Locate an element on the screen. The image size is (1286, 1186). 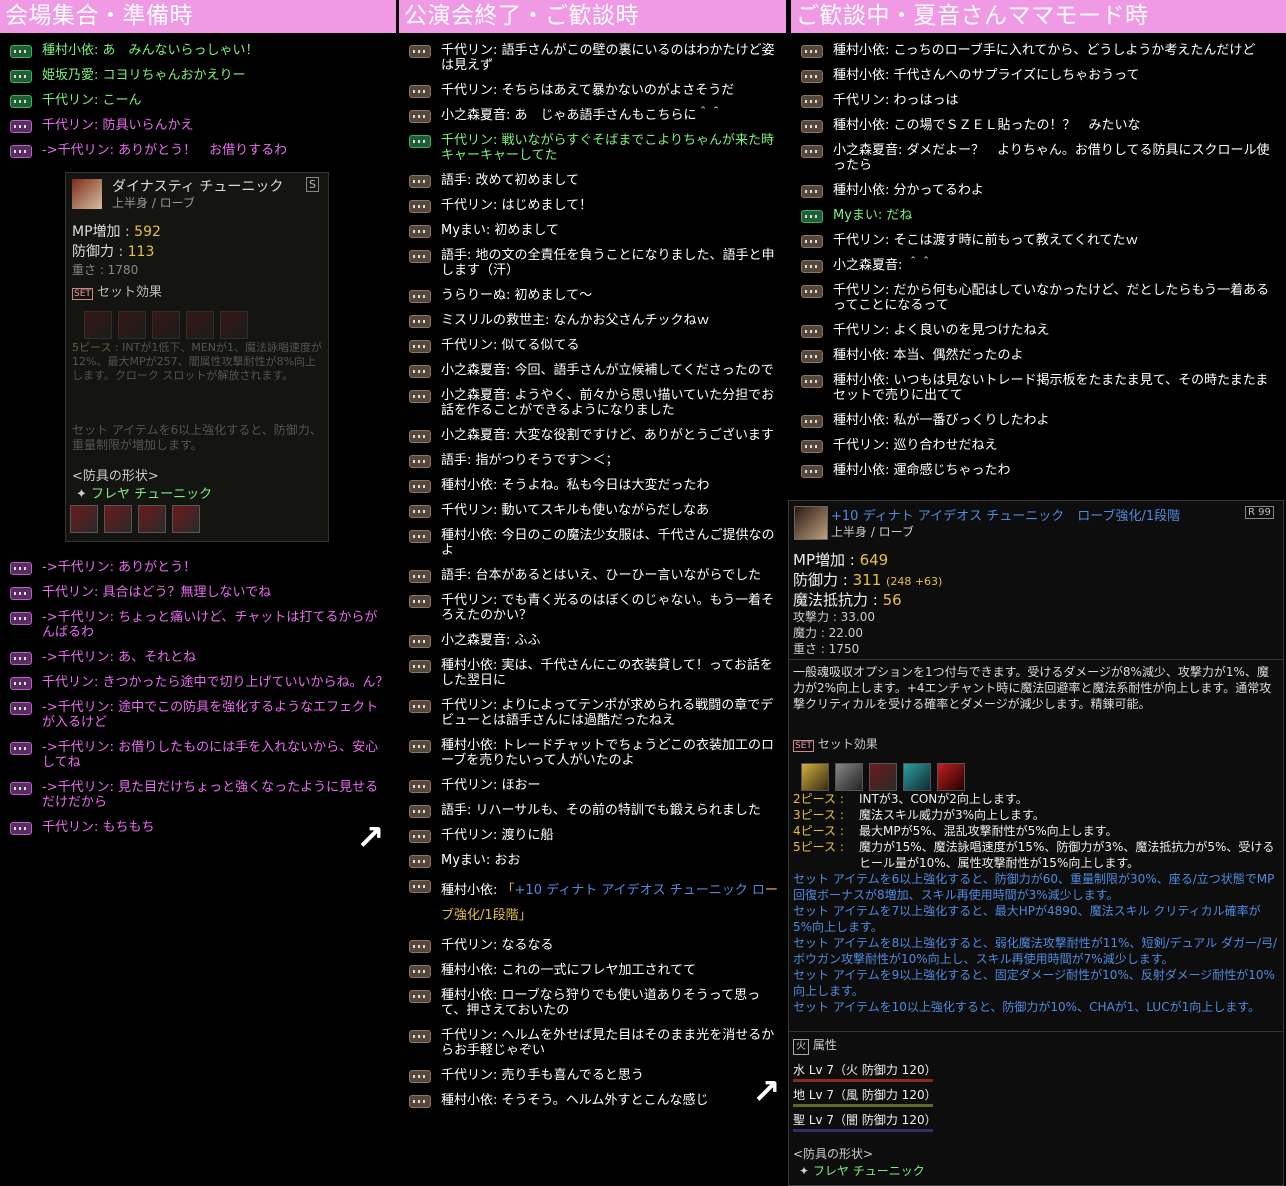
sub-stats: 攻撃力 : 33.00 魔力 : 22.00 重さ : 1750 is located at coordinates (834, 633).